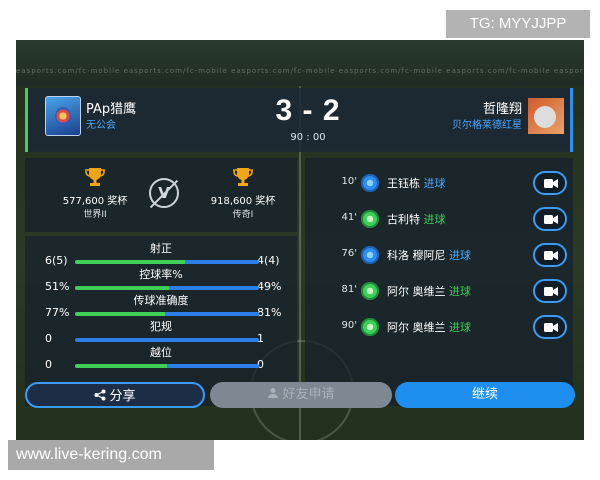 The image size is (600, 480). Describe the element at coordinates (416, 255) in the screenshot. I see `event-player-name: 科洛 穆阿尼` at that location.